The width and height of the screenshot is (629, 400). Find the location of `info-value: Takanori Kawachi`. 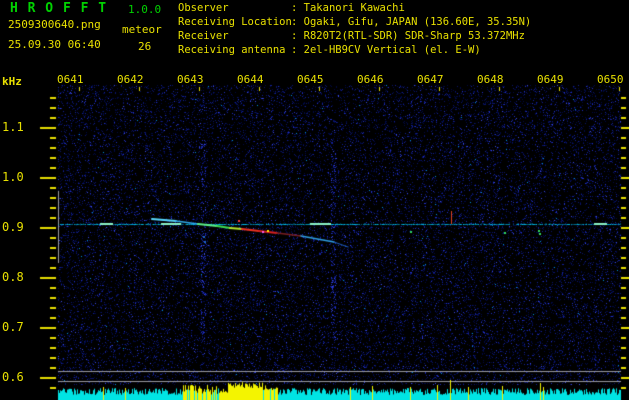

info-value: Takanori Kawachi is located at coordinates (354, 8).